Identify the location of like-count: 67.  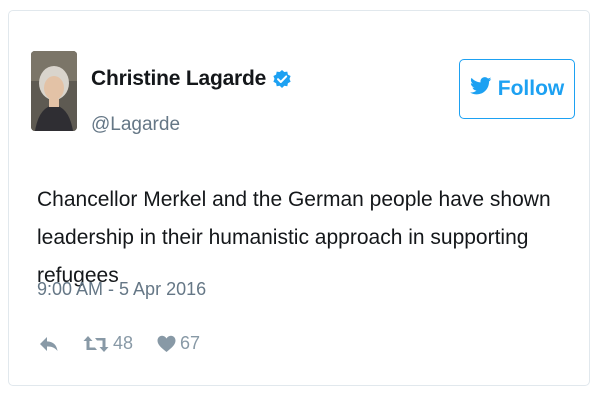
(190, 343).